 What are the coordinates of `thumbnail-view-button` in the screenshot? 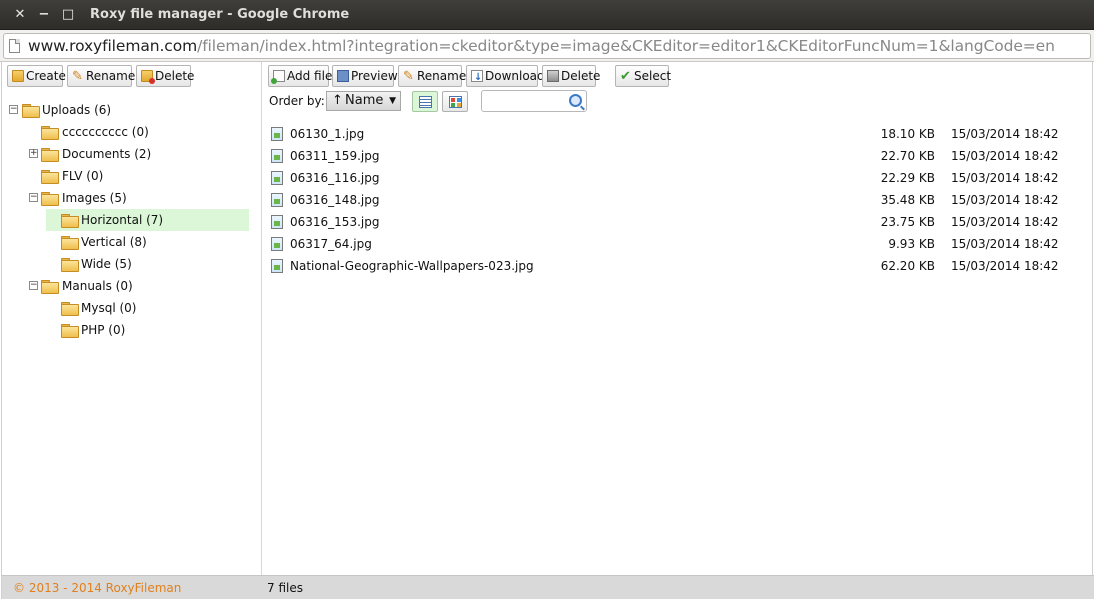 It's located at (455, 101).